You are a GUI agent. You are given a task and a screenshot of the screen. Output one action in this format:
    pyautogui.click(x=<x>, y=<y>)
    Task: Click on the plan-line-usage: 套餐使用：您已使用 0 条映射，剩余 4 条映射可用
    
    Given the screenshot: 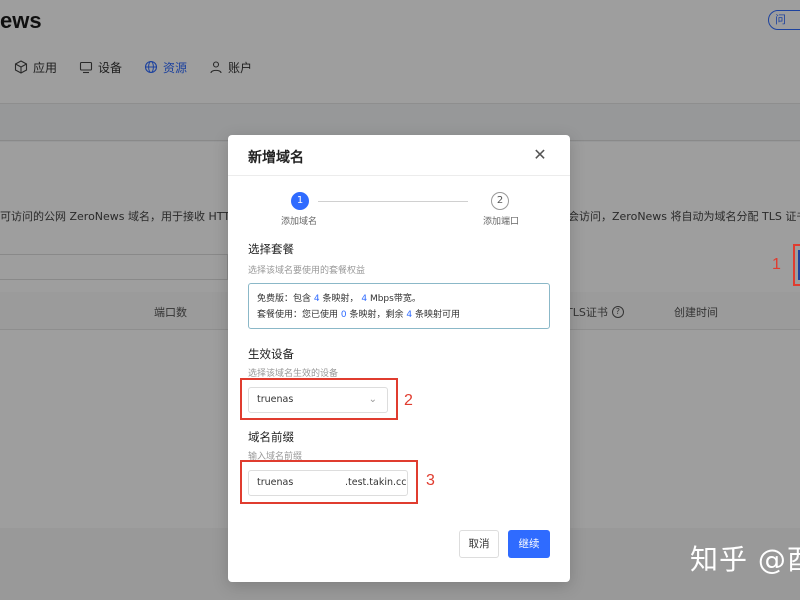 What is the action you would take?
    pyautogui.click(x=399, y=315)
    